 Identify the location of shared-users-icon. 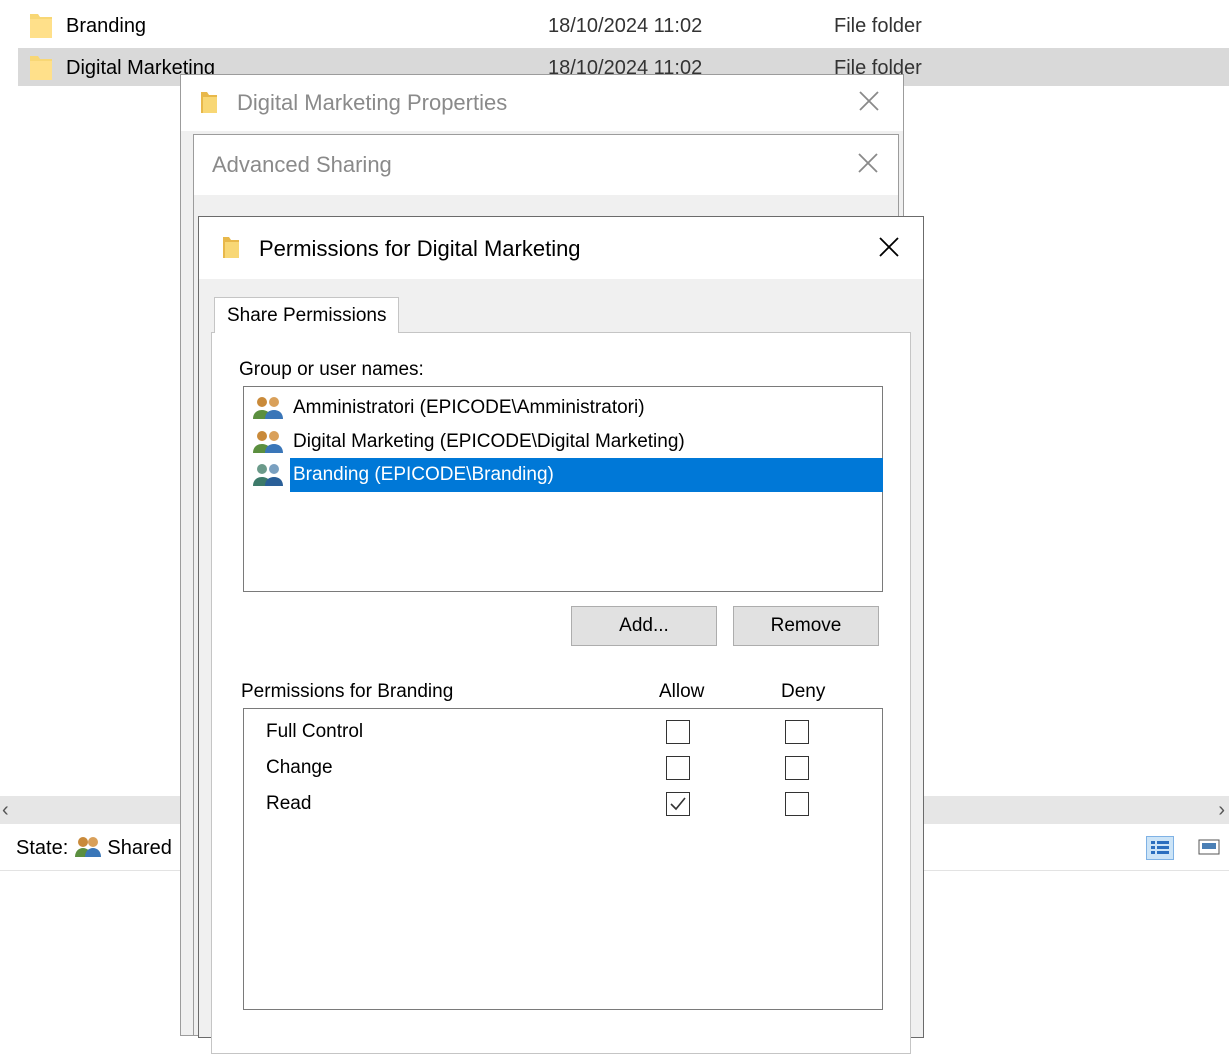
(87, 847).